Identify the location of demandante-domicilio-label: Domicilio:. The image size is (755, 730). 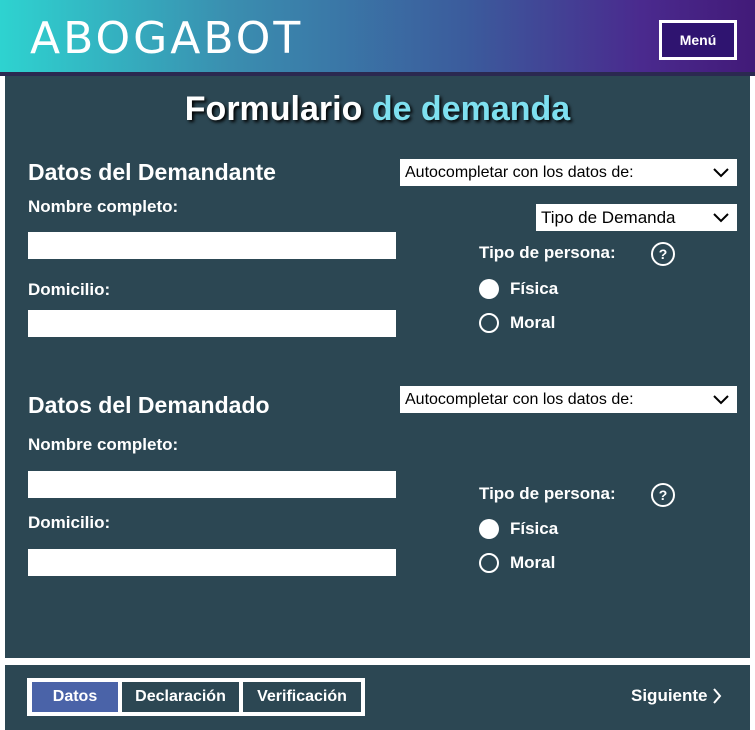
(69, 289).